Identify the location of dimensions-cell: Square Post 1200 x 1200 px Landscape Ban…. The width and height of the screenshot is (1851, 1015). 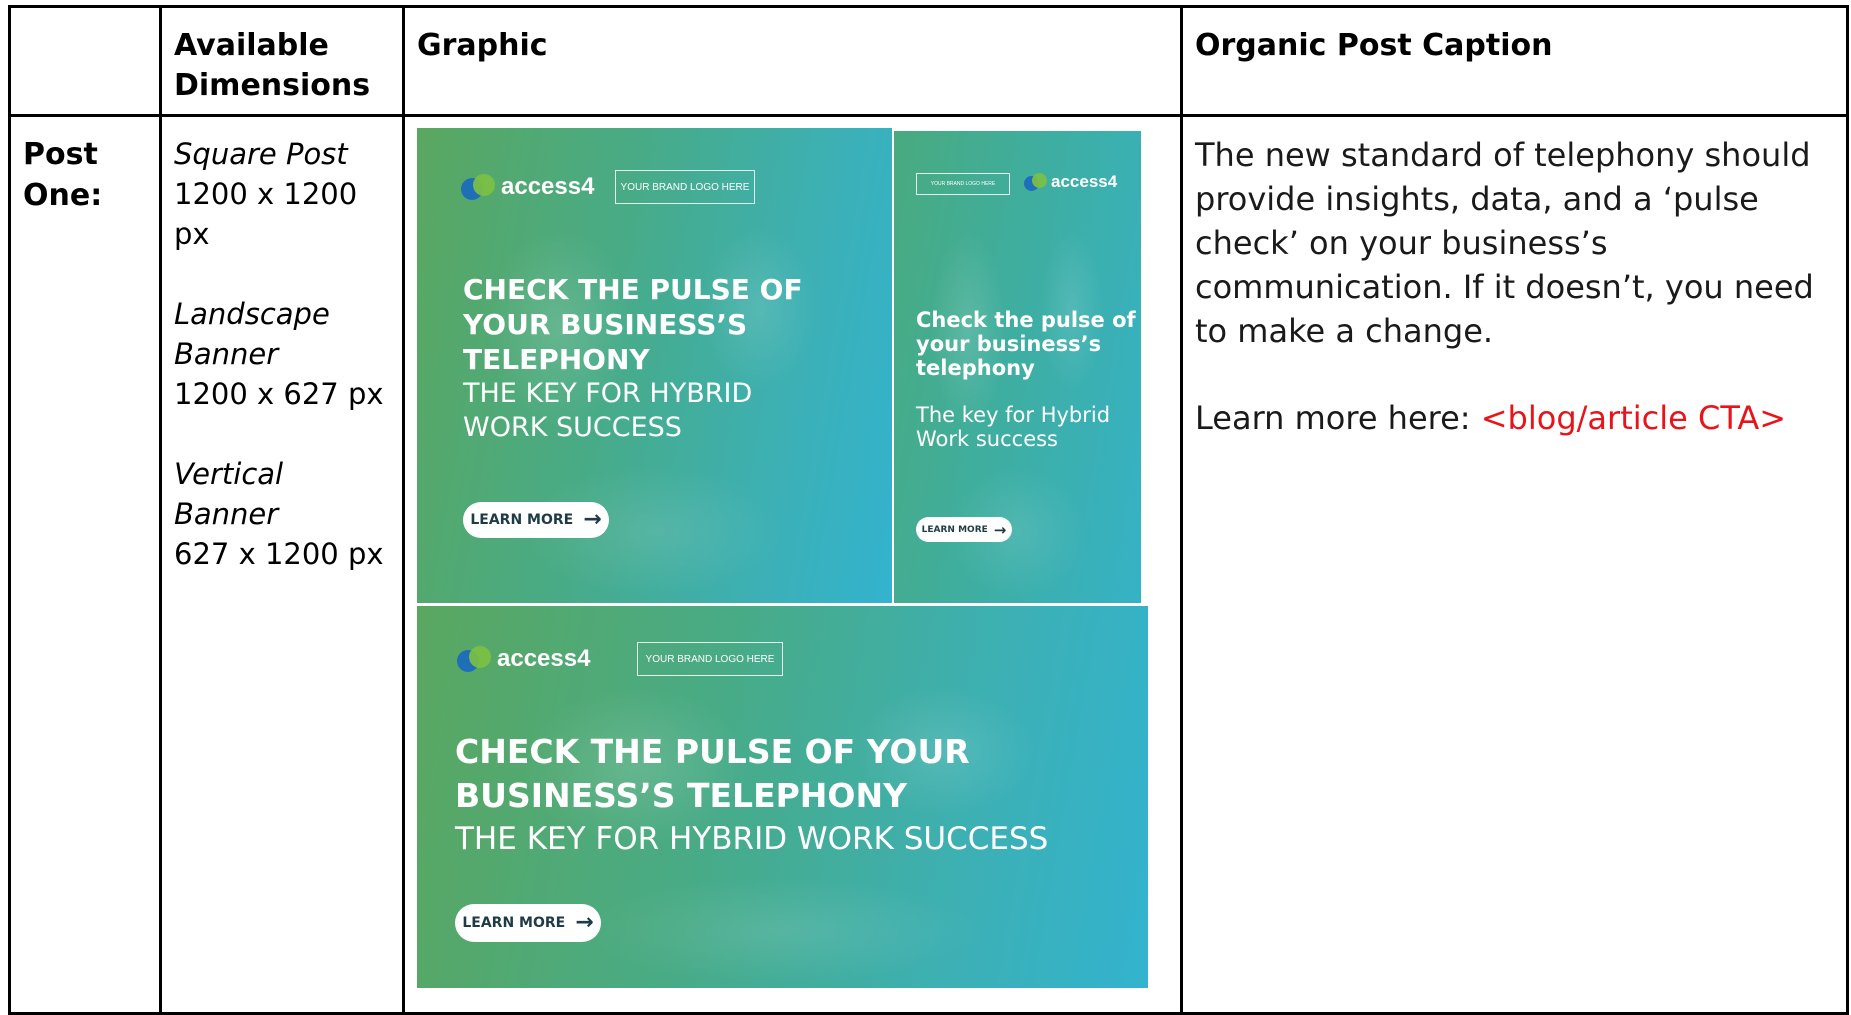
(282, 564).